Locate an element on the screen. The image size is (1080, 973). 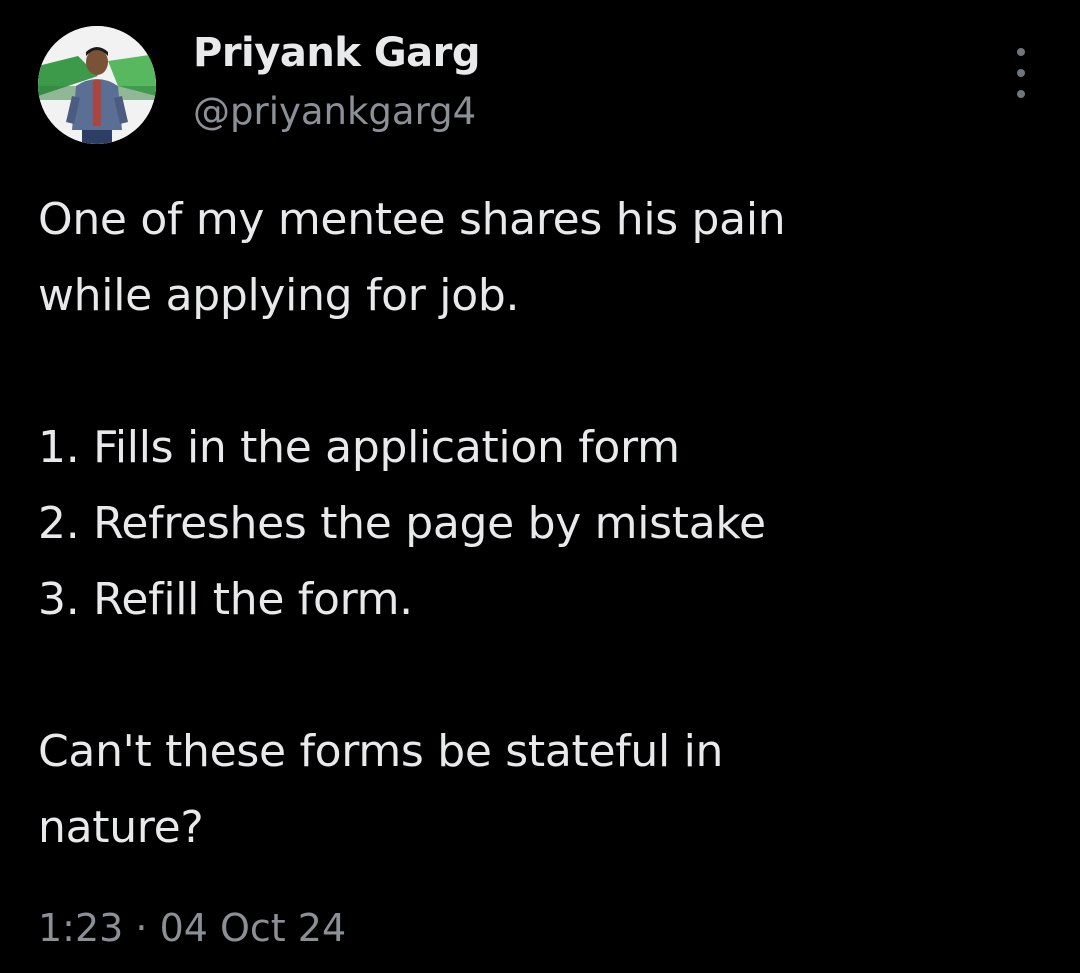
more-options-button is located at coordinates (1021, 73).